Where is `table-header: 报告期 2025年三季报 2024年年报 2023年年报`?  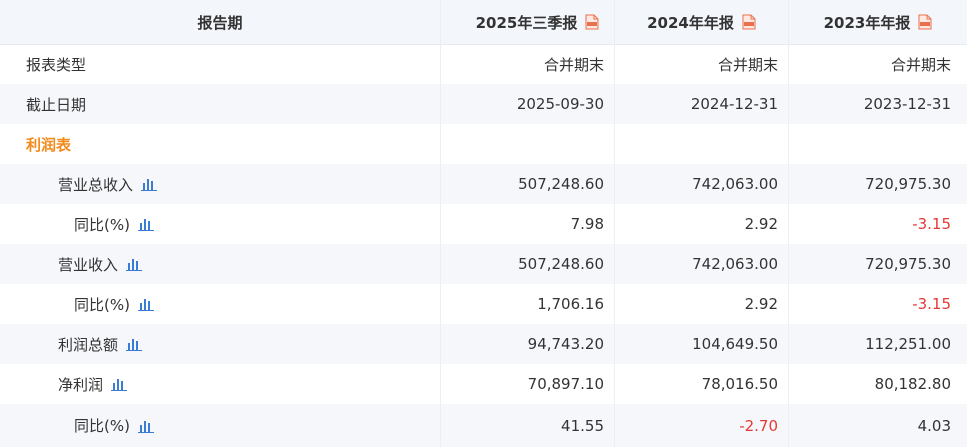
table-header: 报告期 2025年三季报 2024年年报 2023年年报 is located at coordinates (483, 22).